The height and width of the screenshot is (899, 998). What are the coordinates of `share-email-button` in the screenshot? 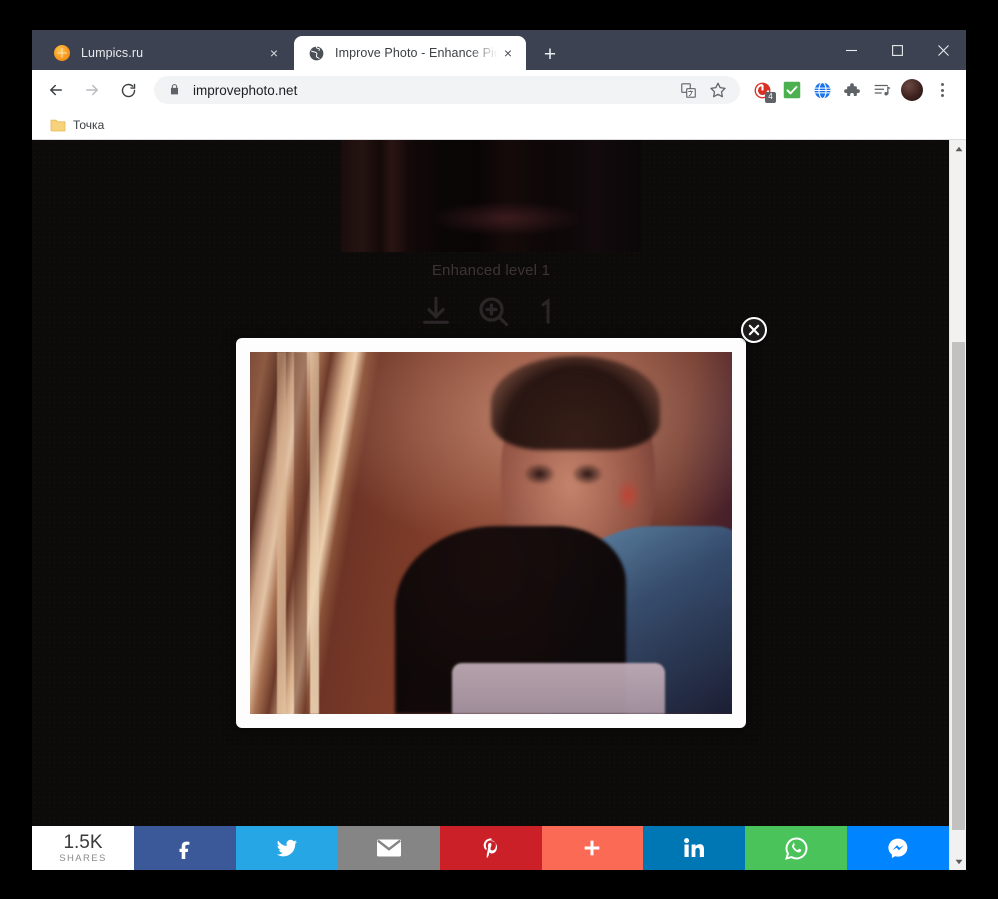 It's located at (388, 848).